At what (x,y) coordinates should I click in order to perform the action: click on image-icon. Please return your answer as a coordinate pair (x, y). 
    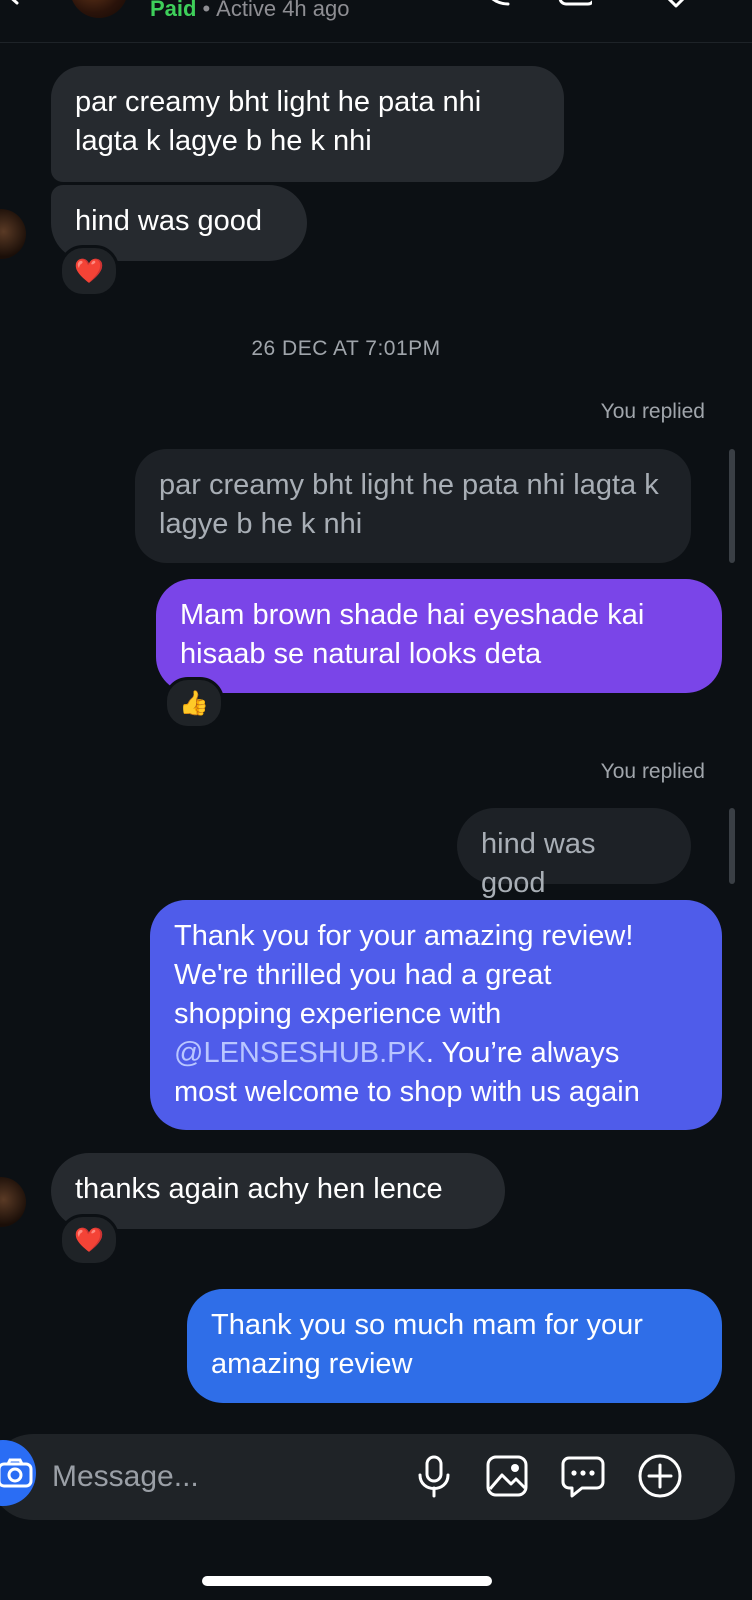
    Looking at the image, I should click on (507, 1476).